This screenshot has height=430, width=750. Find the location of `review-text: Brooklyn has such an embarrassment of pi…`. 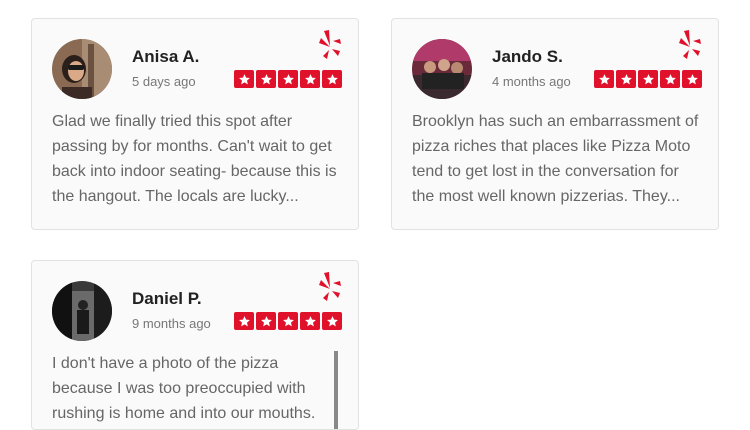

review-text: Brooklyn has such an embarrassment of pi… is located at coordinates (555, 159).